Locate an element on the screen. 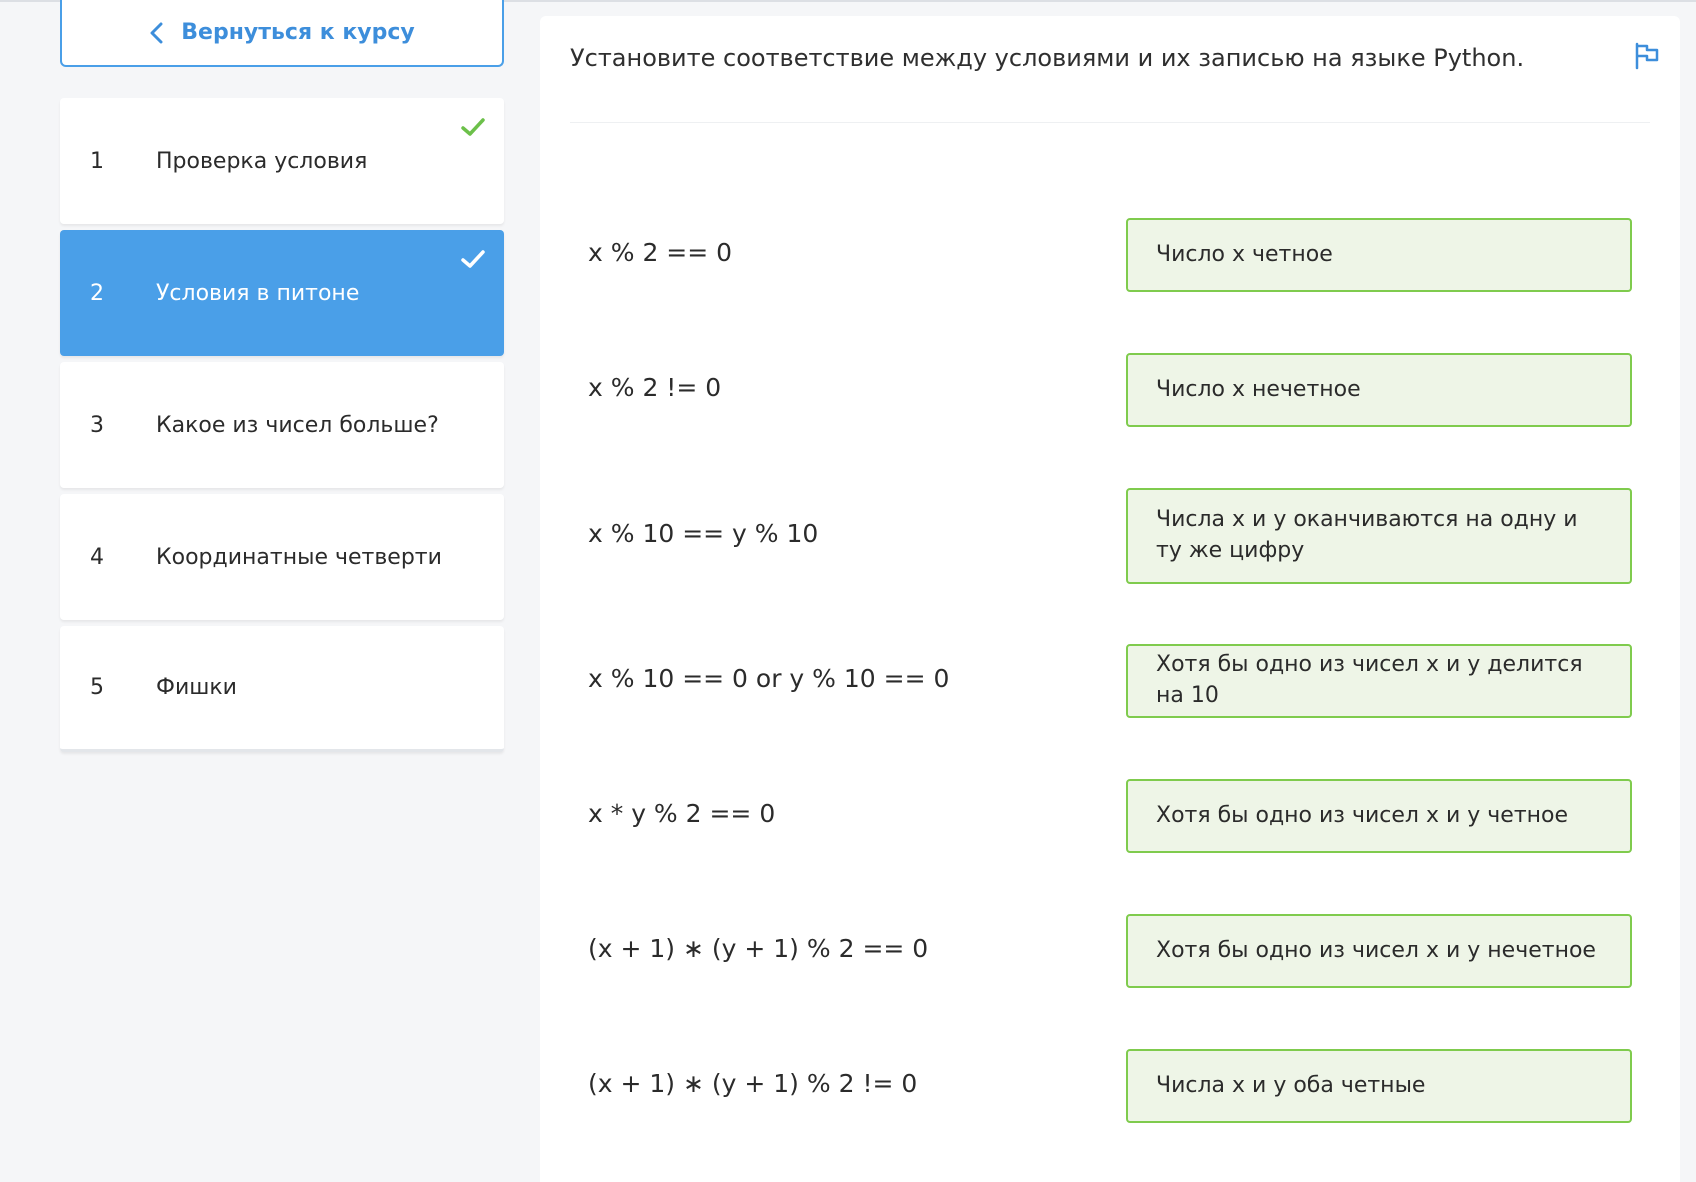 This screenshot has height=1182, width=1696. condition-expression: x % 2 != 0 is located at coordinates (655, 387).